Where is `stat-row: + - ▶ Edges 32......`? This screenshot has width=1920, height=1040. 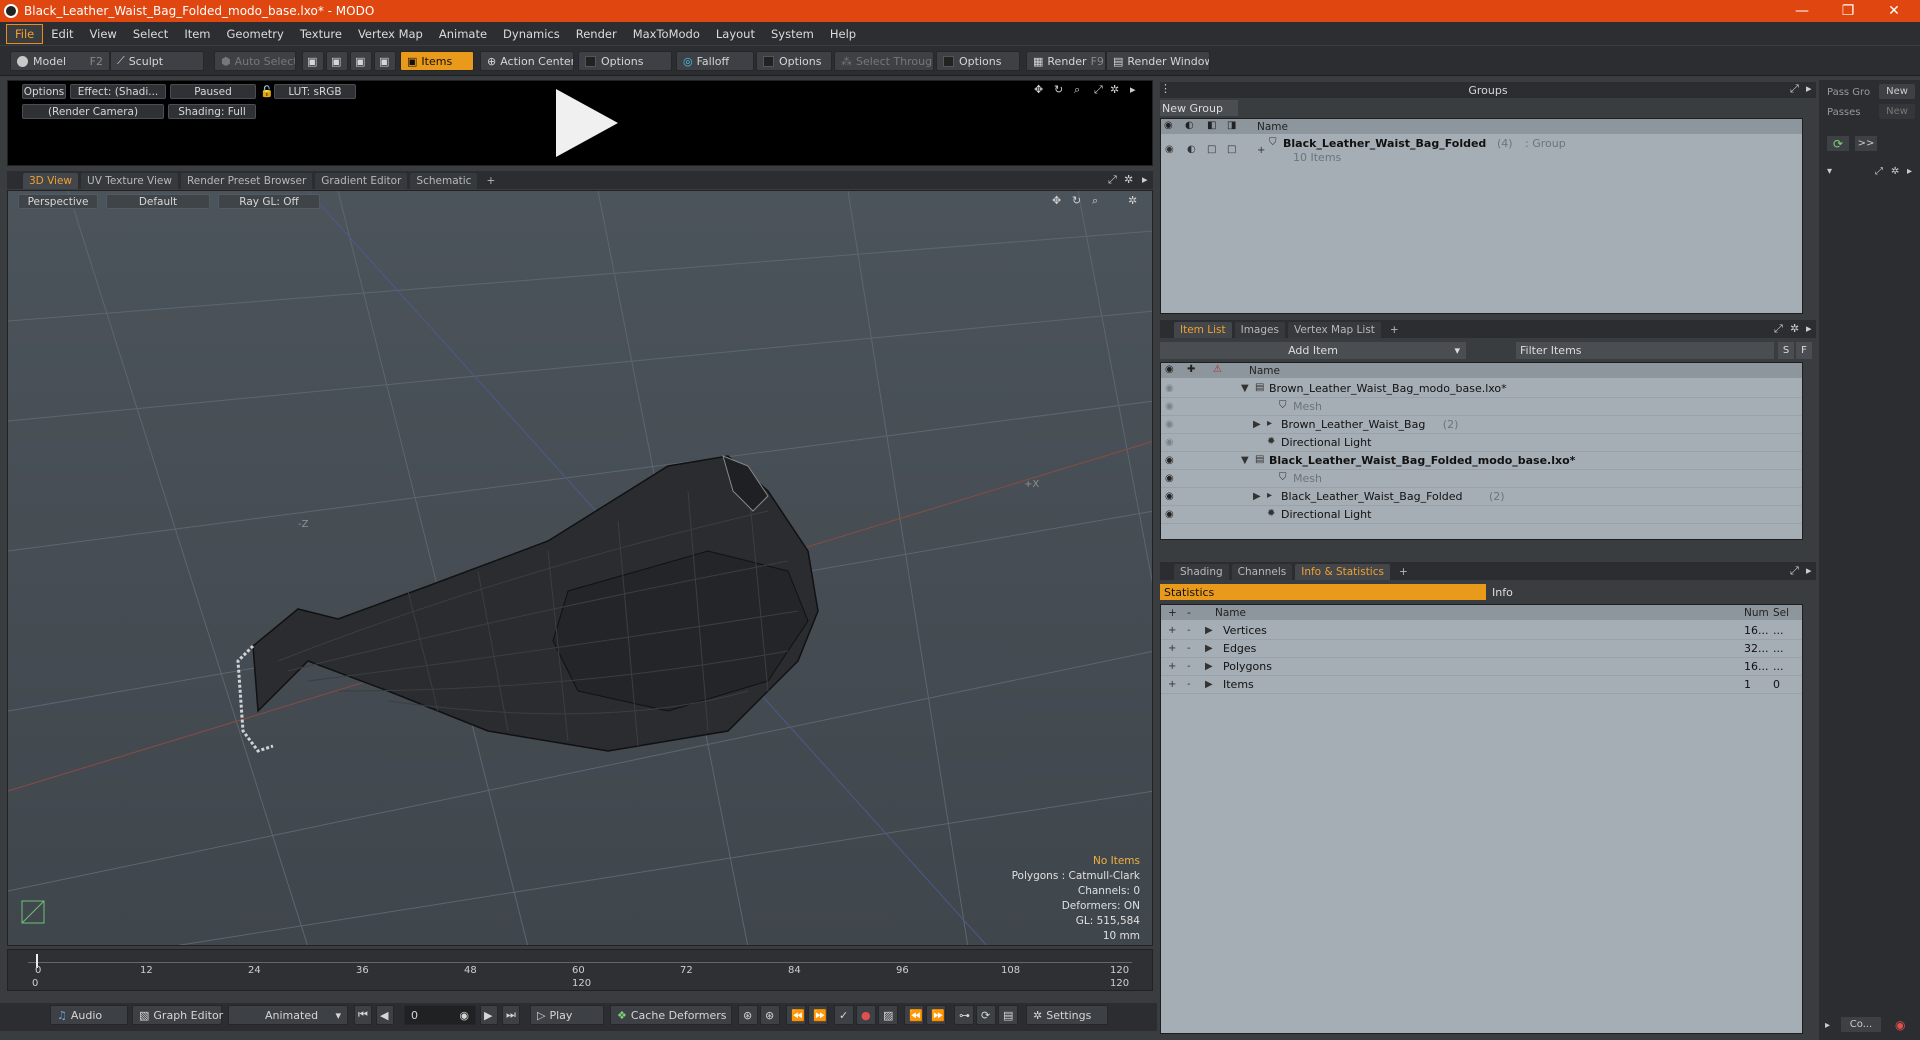 stat-row: + - ▶ Edges 32...... is located at coordinates (1481, 649).